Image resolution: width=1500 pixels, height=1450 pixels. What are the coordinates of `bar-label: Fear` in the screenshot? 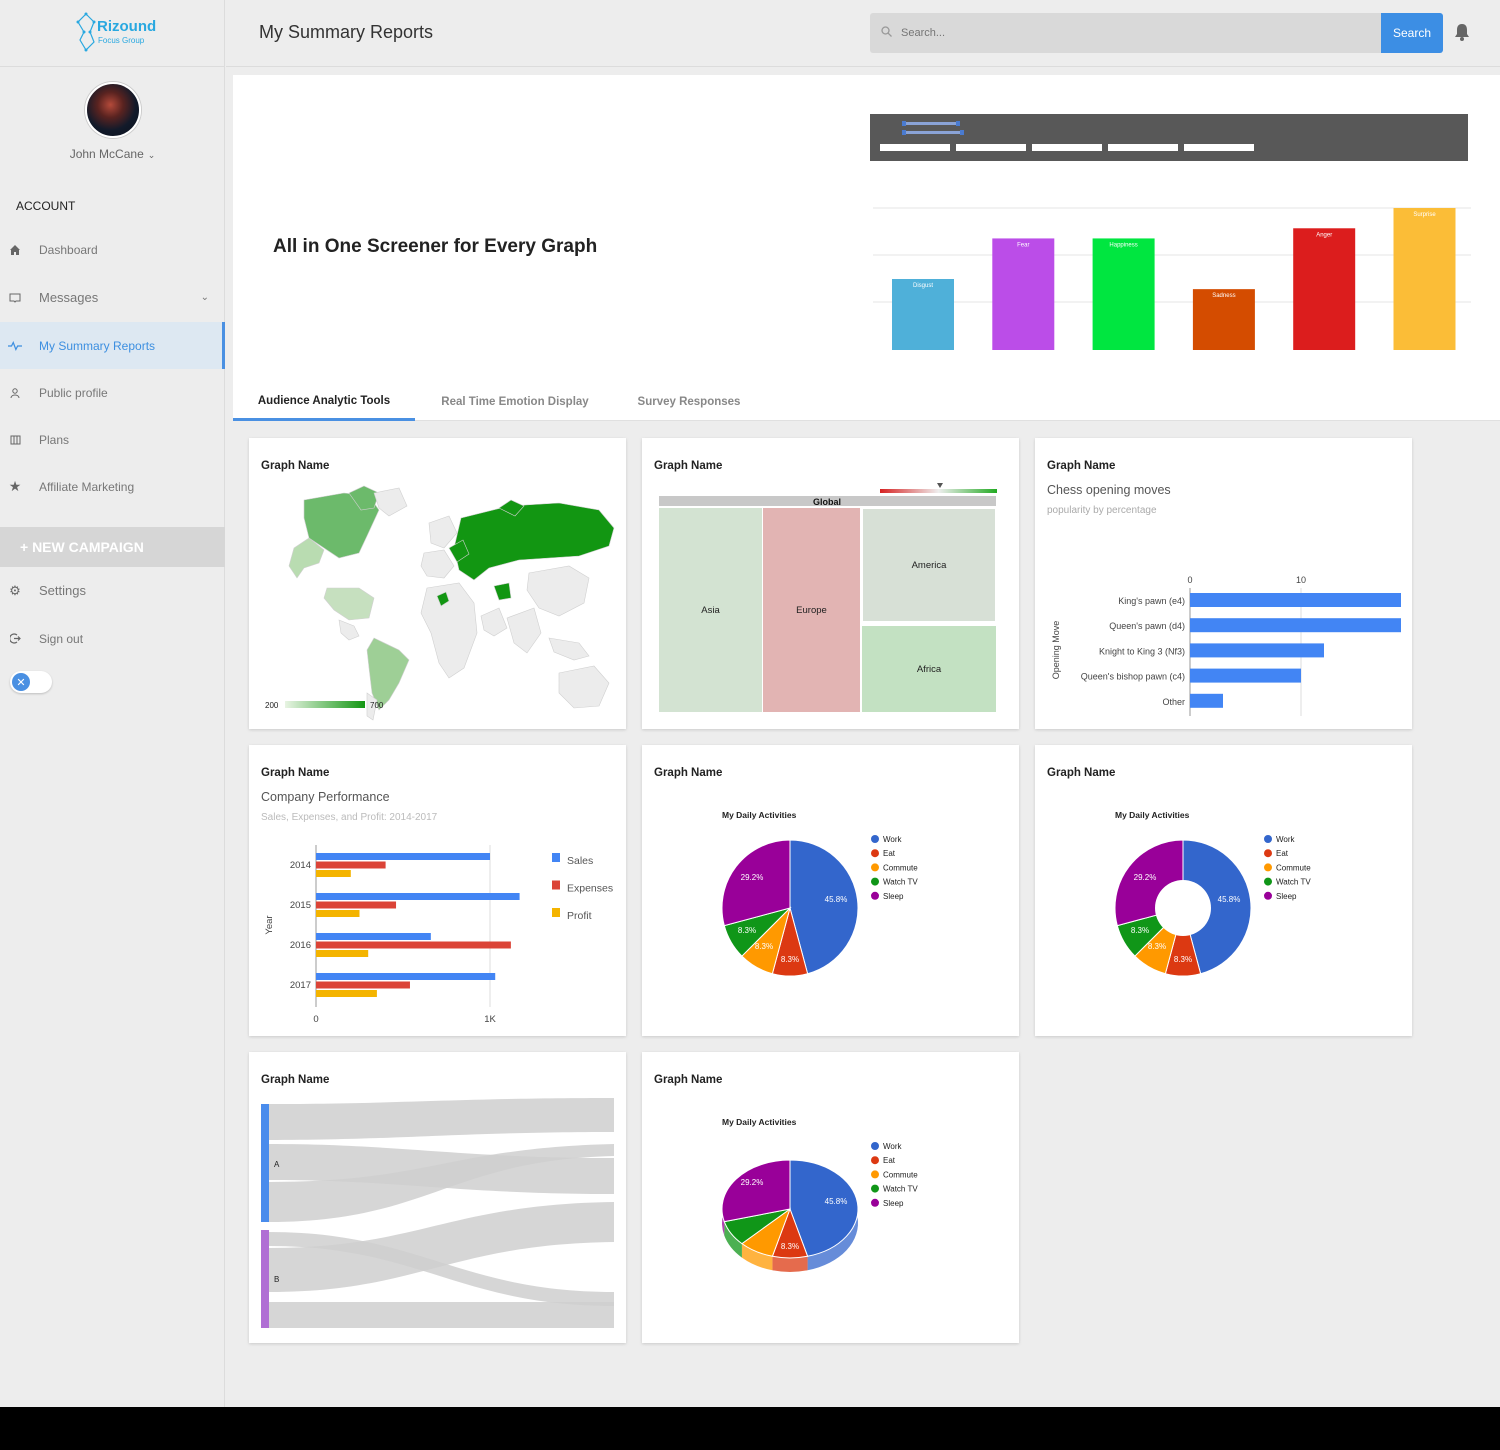 It's located at (1023, 245).